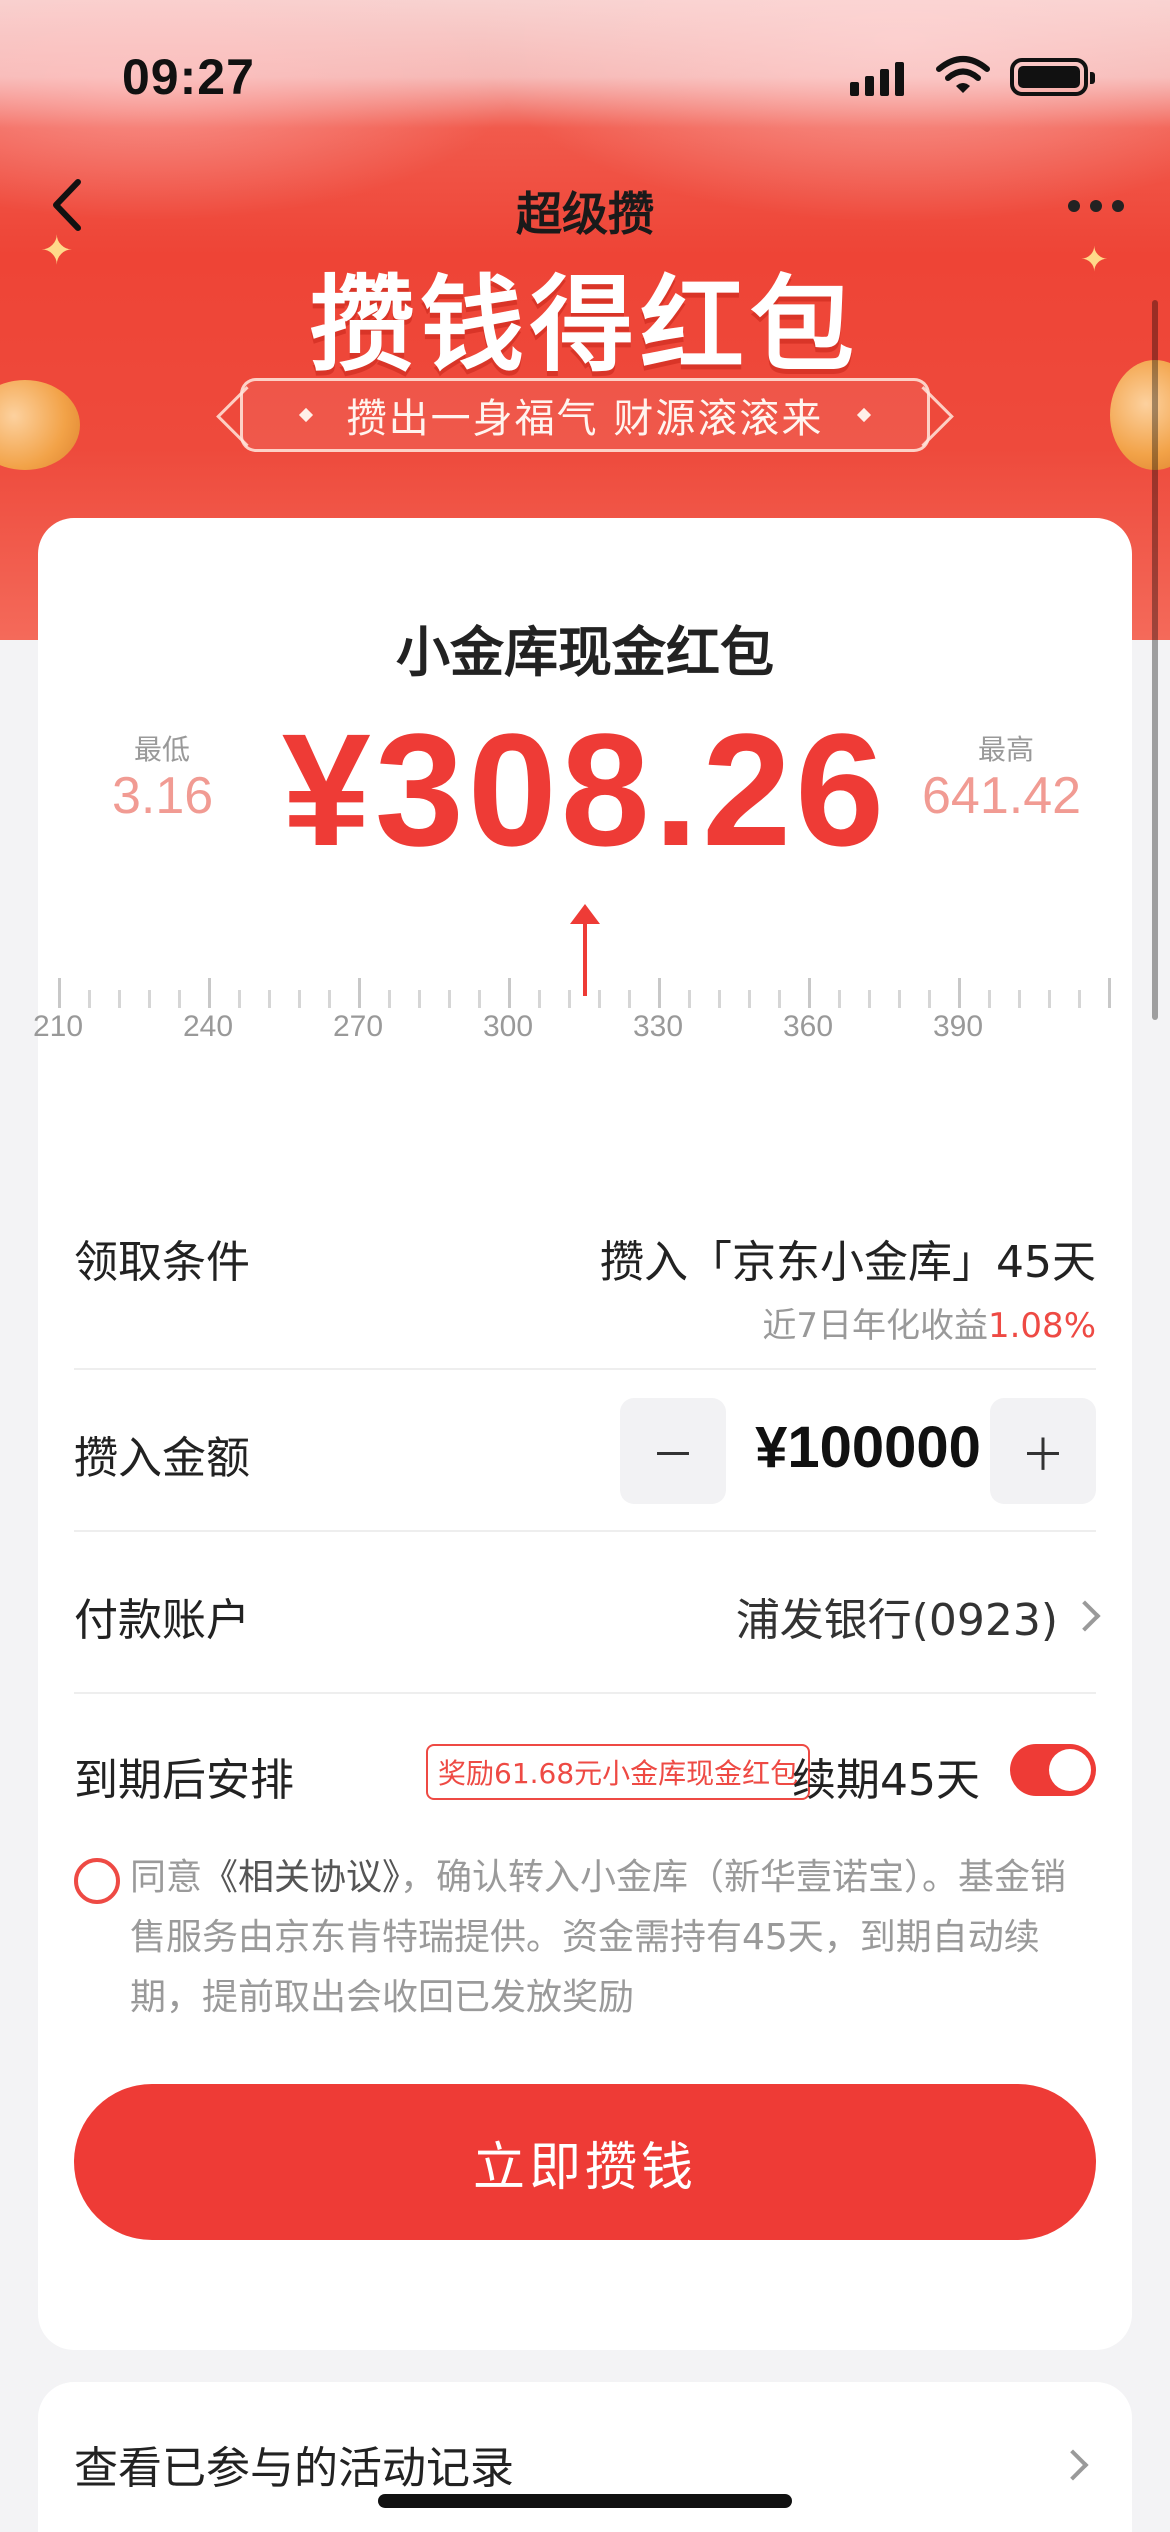 The height and width of the screenshot is (2532, 1170). What do you see at coordinates (162, 1458) in the screenshot?
I see `deposit-label: 攒入金额` at bounding box center [162, 1458].